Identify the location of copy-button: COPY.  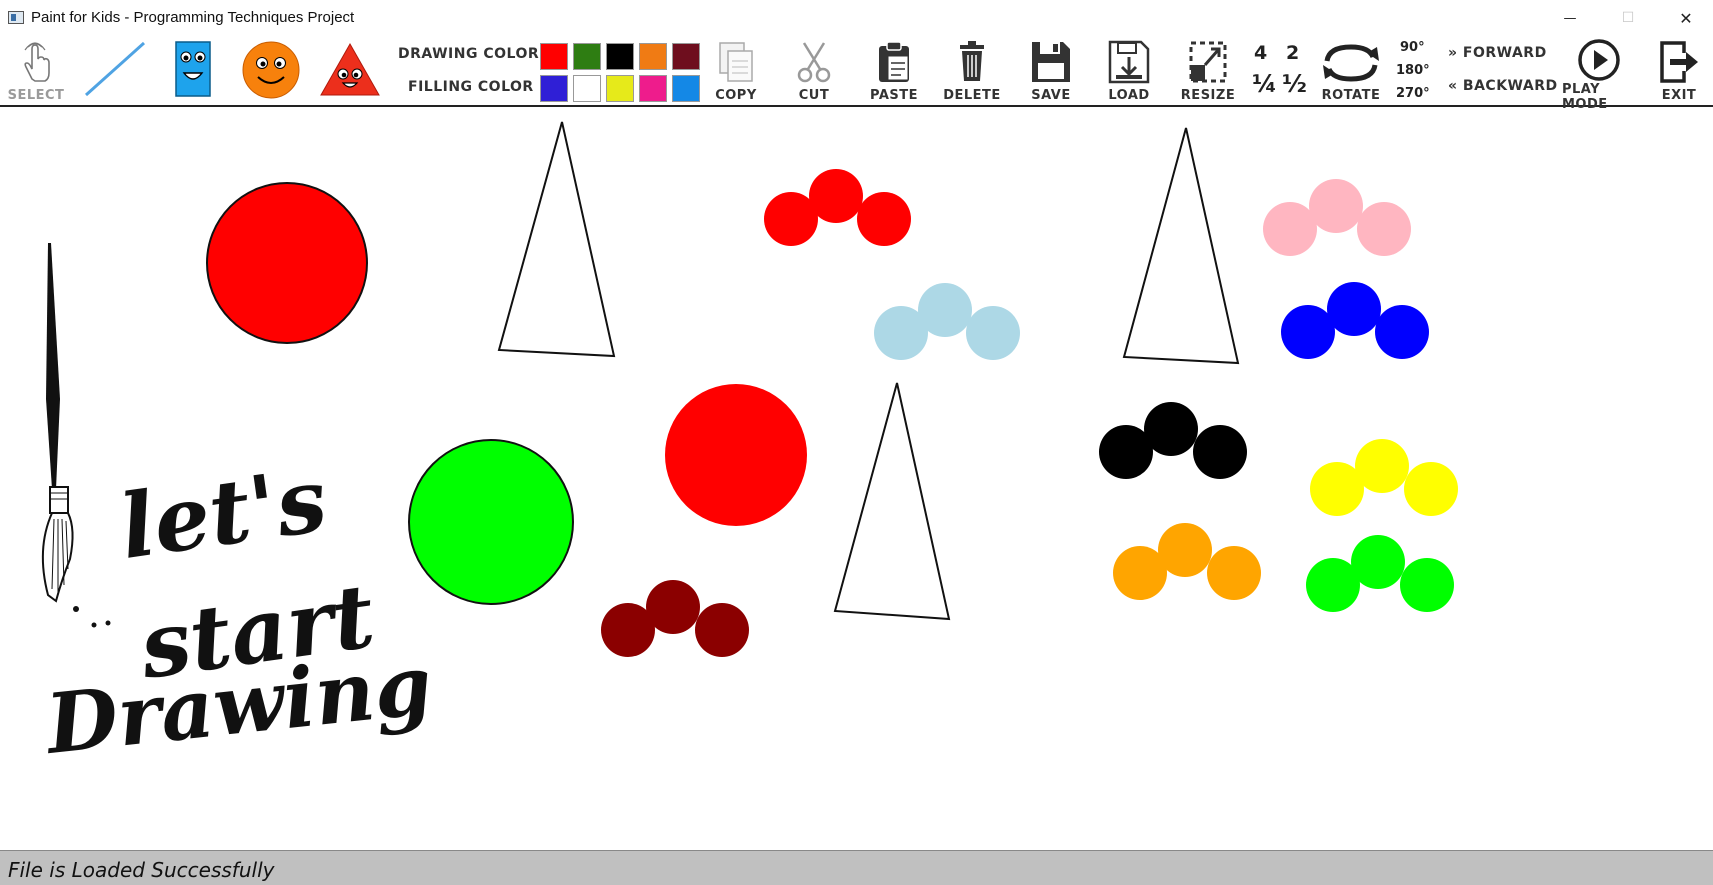
(736, 71).